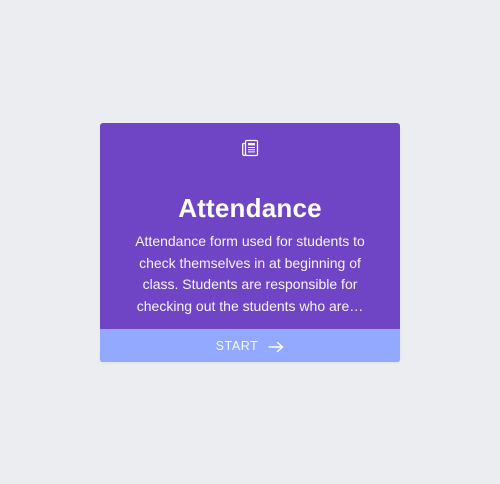  I want to click on arrow-right-icon, so click(276, 346).